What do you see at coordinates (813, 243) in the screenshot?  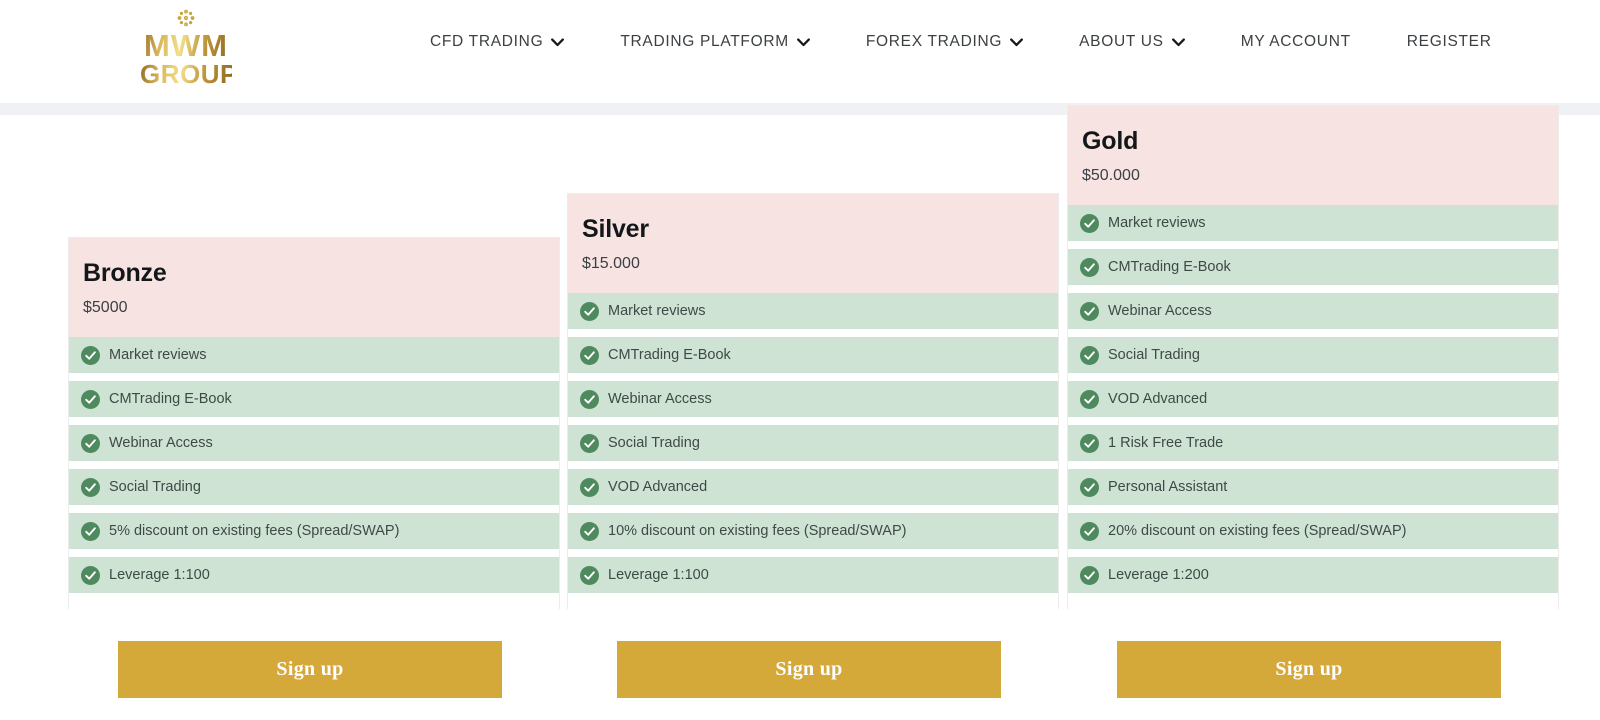 I see `plan-header-silver: Silver $15.000` at bounding box center [813, 243].